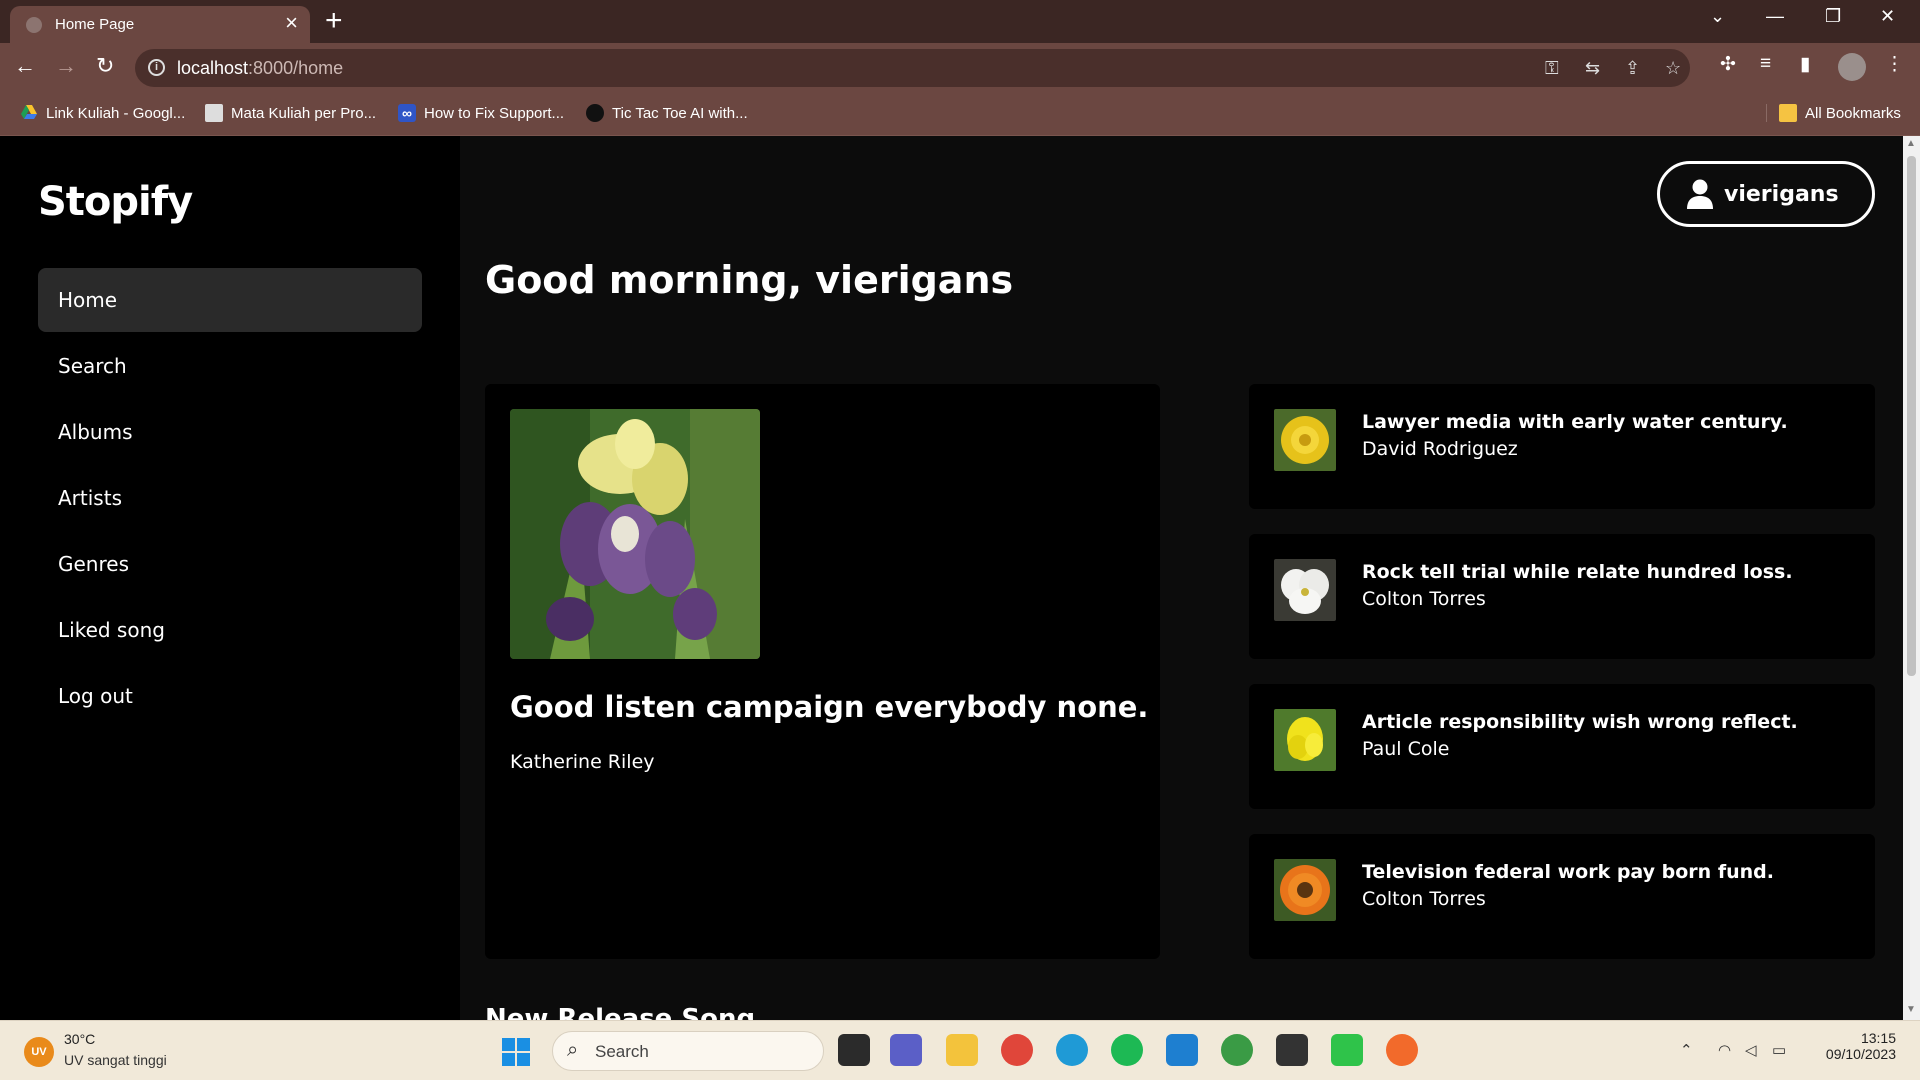 Image resolution: width=1920 pixels, height=1080 pixels. I want to click on key-icon: ⚿, so click(1552, 68).